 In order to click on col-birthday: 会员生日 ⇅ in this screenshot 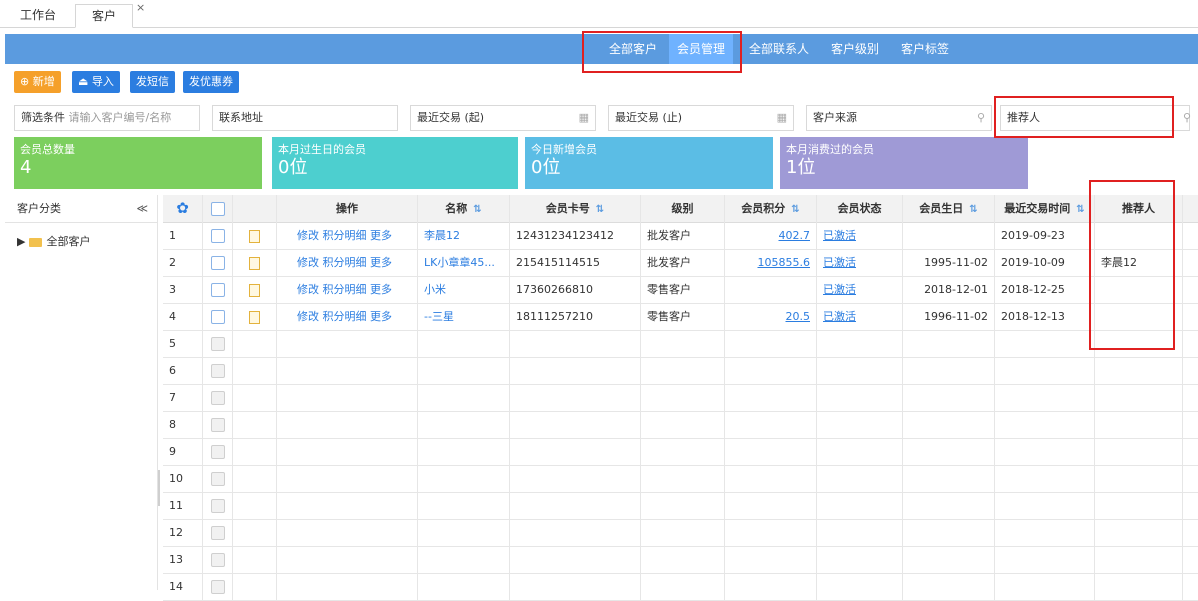, I will do `click(949, 208)`.